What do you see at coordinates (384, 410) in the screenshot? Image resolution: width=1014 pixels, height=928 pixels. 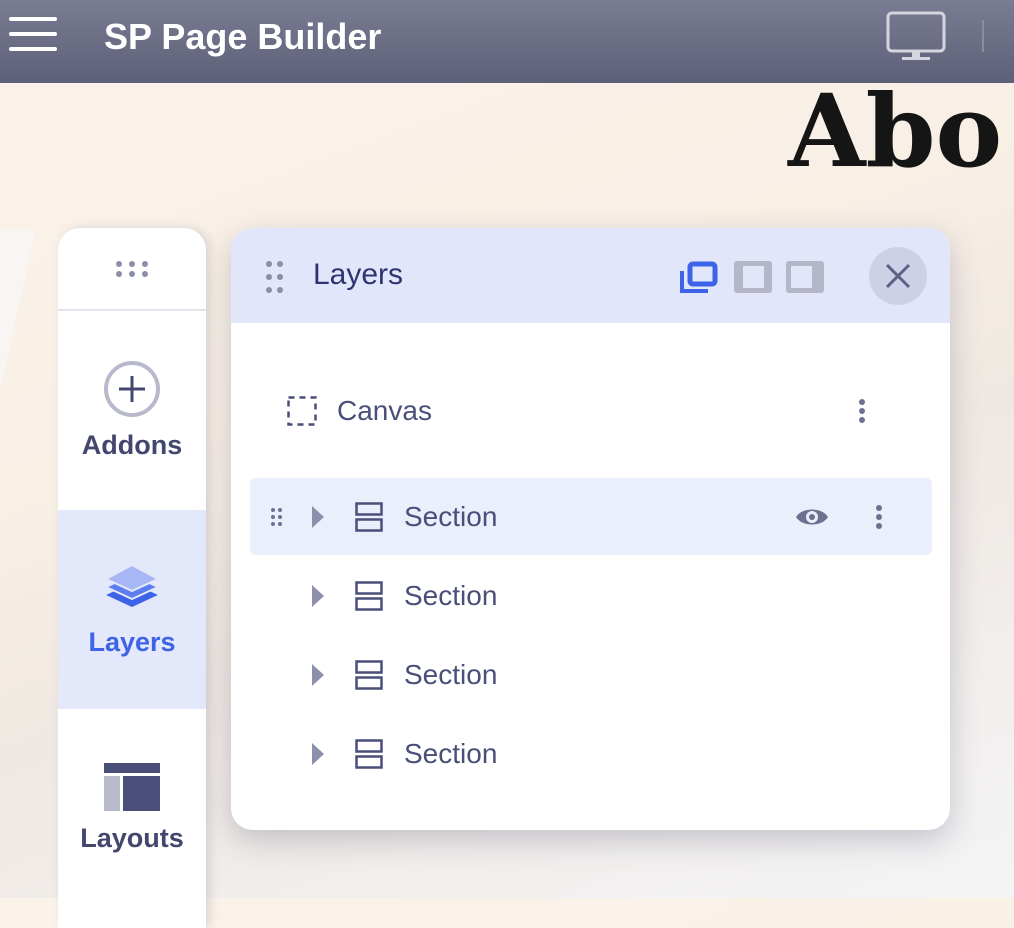 I see `layer-label: Canvas` at bounding box center [384, 410].